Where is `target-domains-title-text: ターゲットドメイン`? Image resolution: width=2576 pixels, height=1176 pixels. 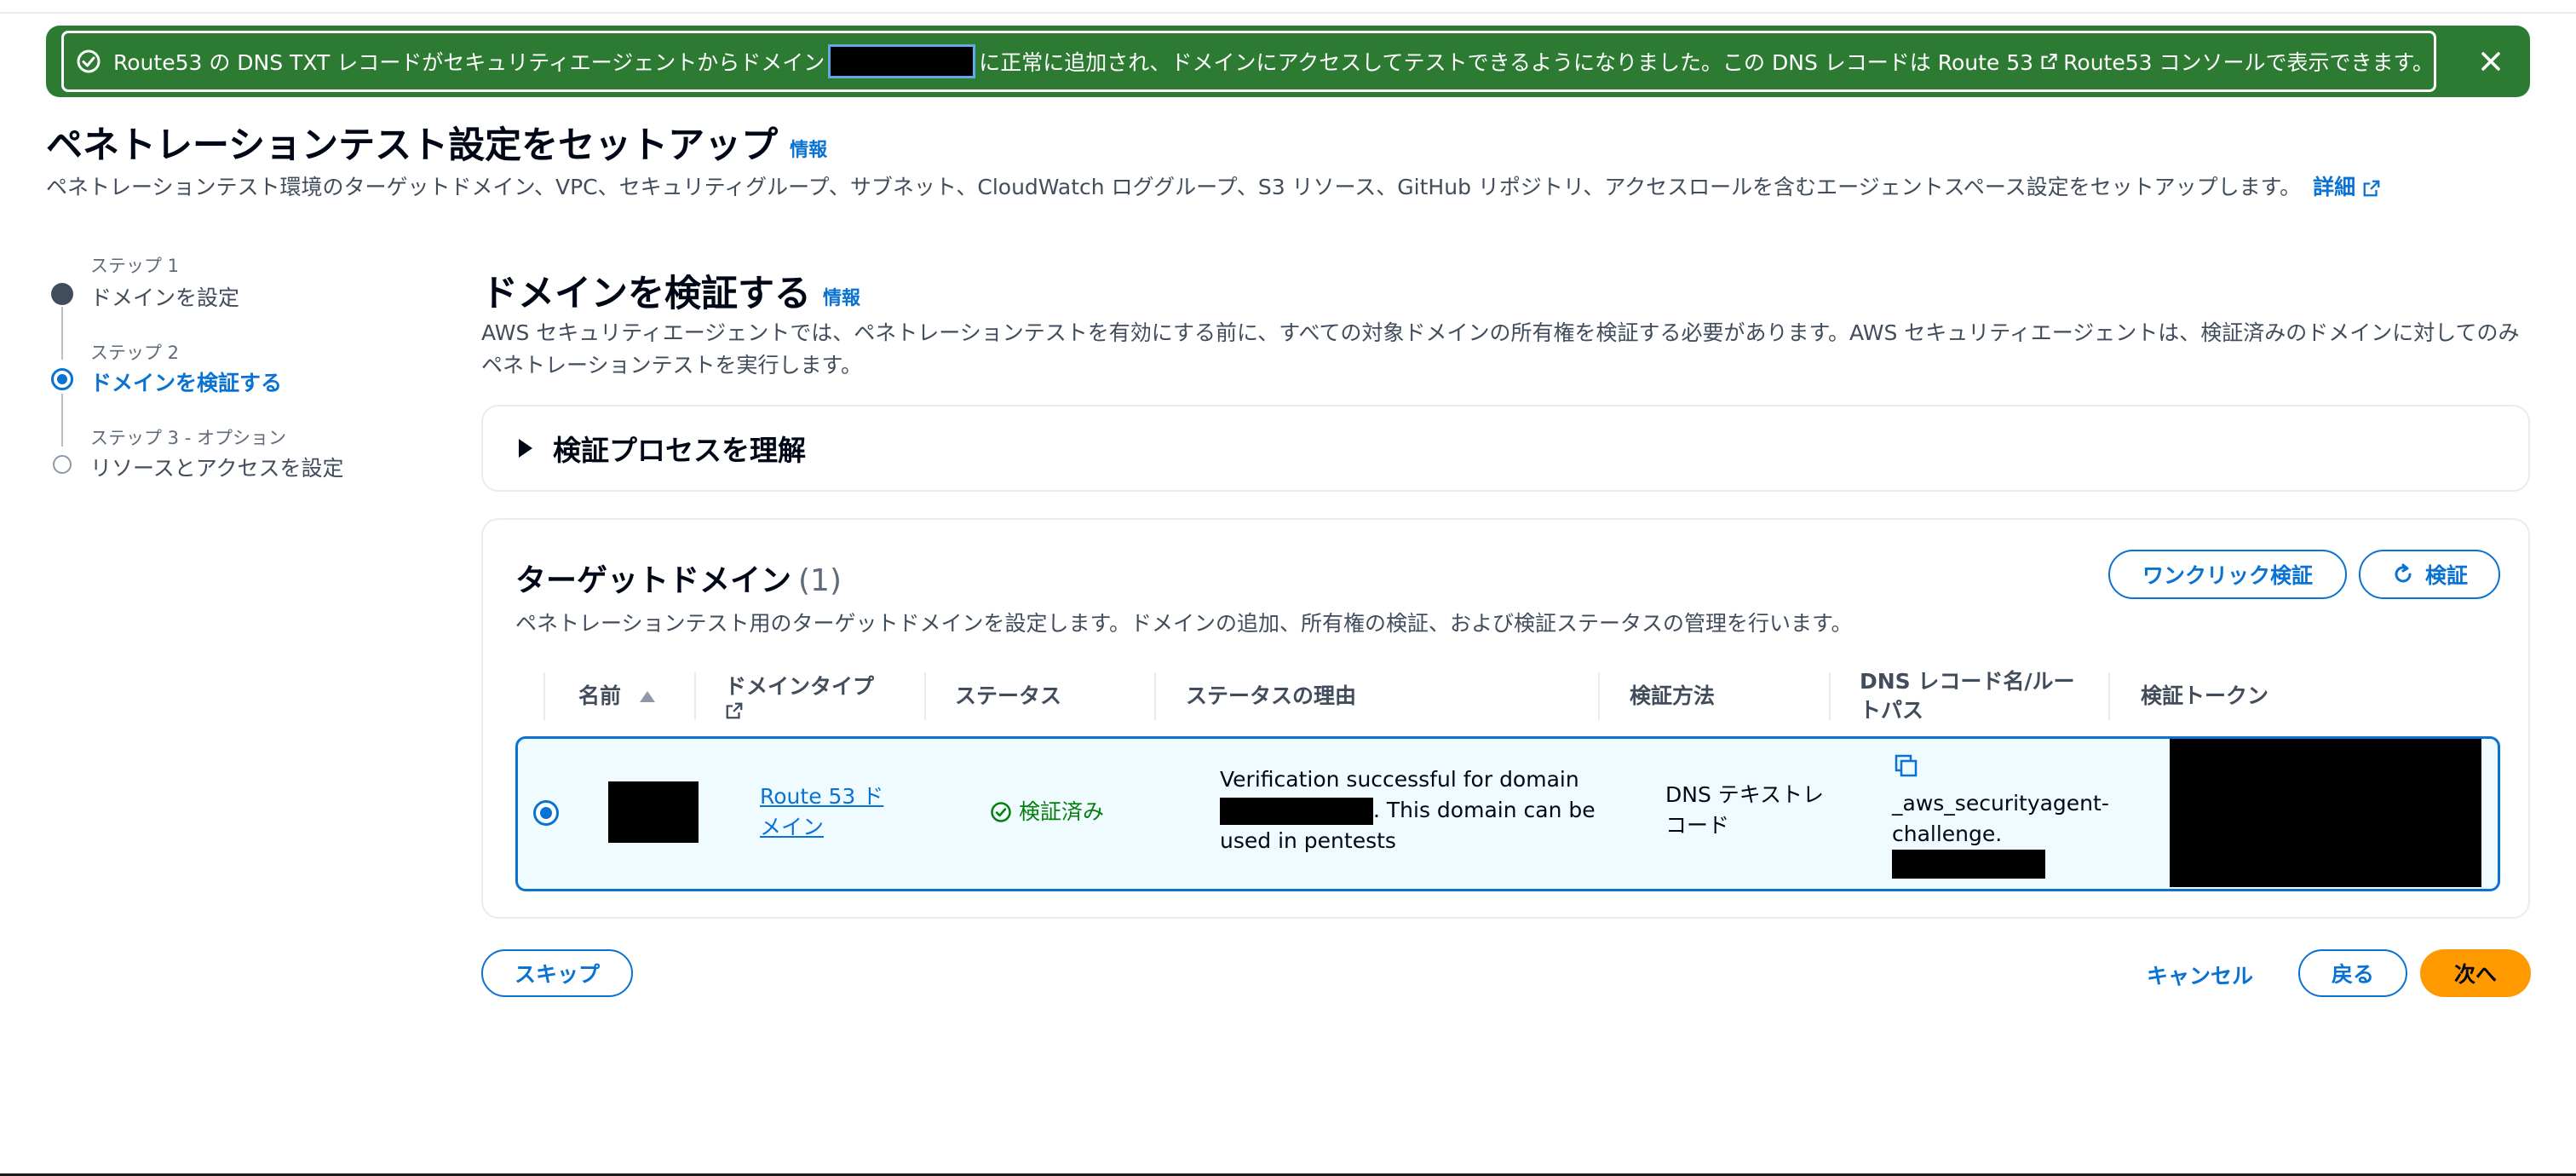 target-domains-title-text: ターゲットドメイン is located at coordinates (653, 580).